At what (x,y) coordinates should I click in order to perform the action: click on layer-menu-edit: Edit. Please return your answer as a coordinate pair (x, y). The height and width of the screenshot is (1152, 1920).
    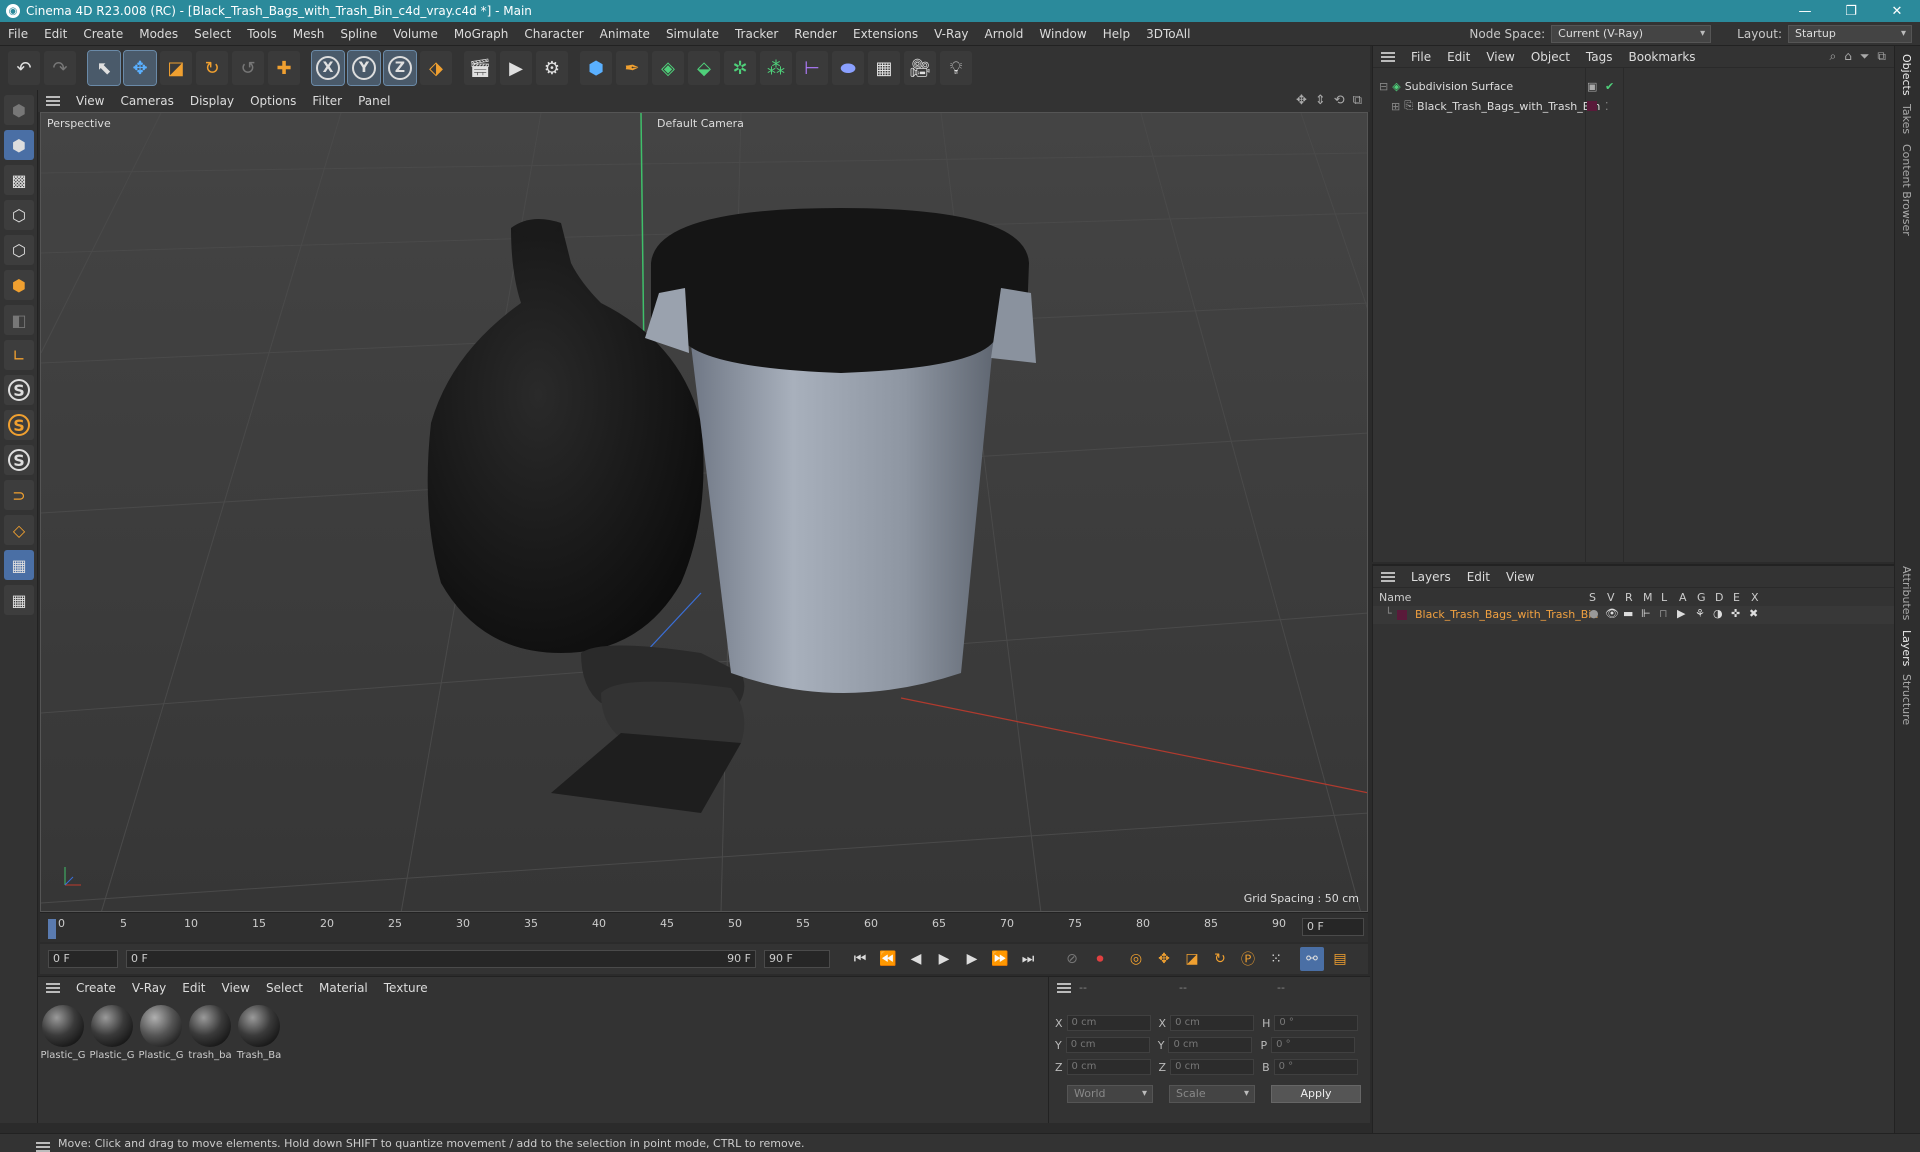
    Looking at the image, I should click on (1478, 577).